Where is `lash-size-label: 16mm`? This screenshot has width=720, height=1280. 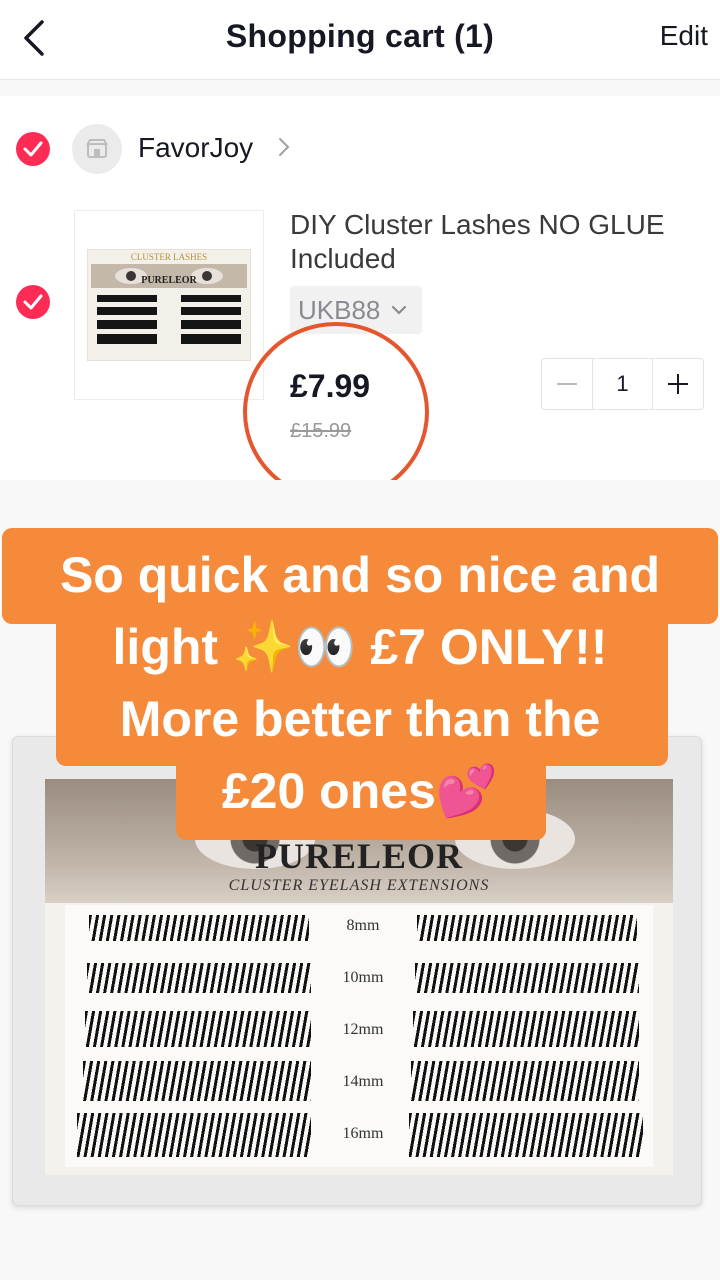
lash-size-label: 16mm is located at coordinates (363, 1133).